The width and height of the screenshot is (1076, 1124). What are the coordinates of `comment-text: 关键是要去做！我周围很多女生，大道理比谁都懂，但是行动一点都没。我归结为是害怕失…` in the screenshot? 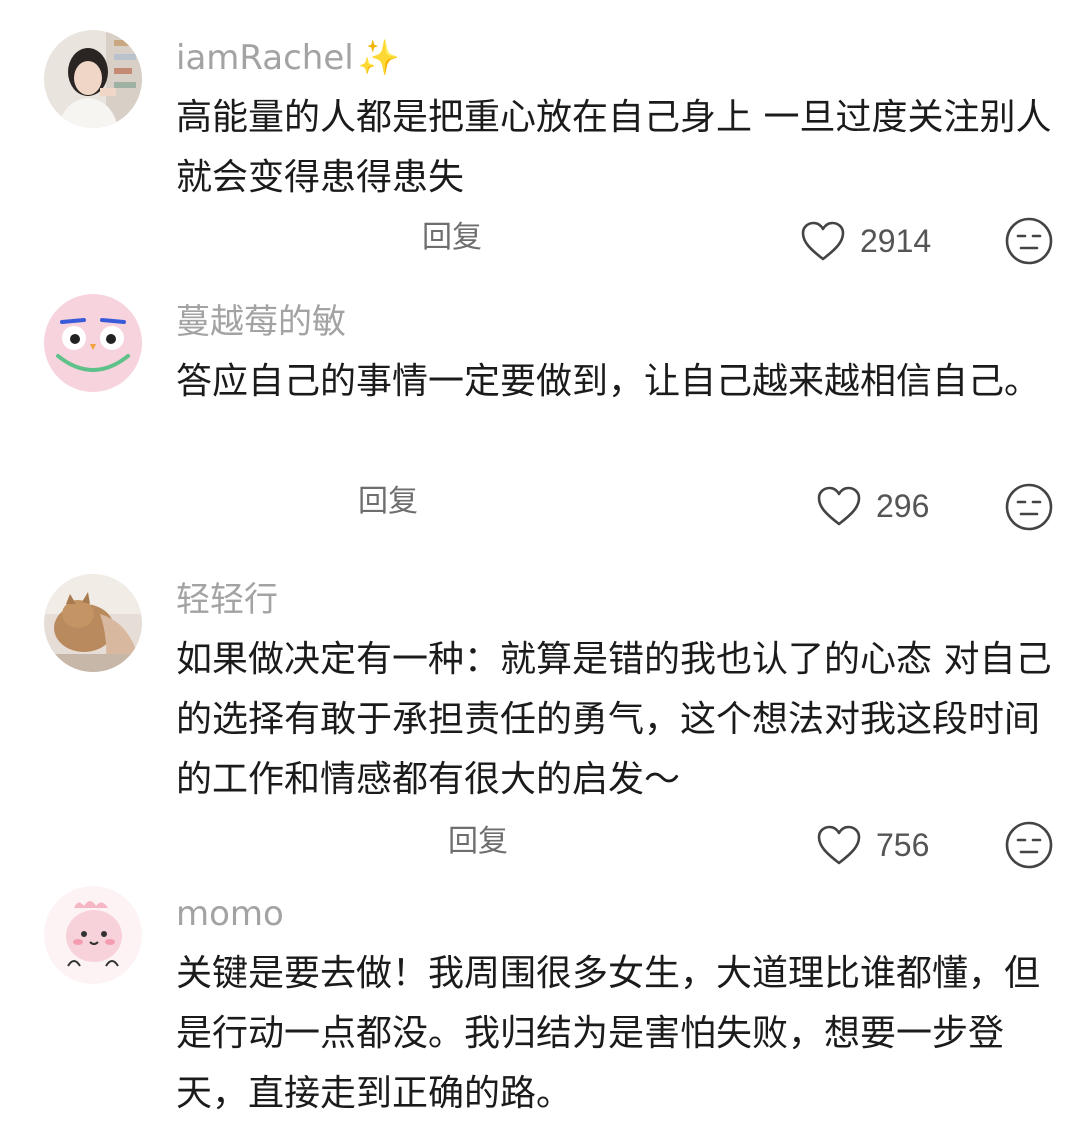 It's located at (608, 1033).